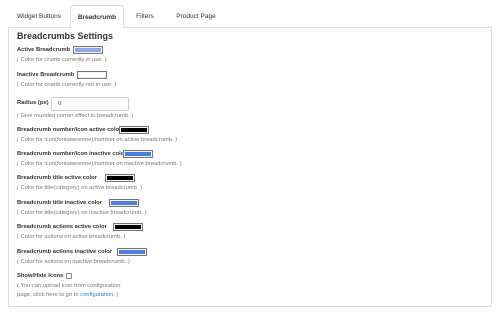 This screenshot has width=500, height=313. What do you see at coordinates (65, 252) in the screenshot?
I see `actions-inactive-label: Breadcrumb actions inactive color` at bounding box center [65, 252].